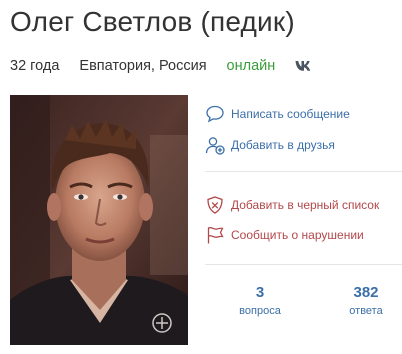 The image size is (402, 354). I want to click on send-message-label: Написать сообщение, so click(290, 114).